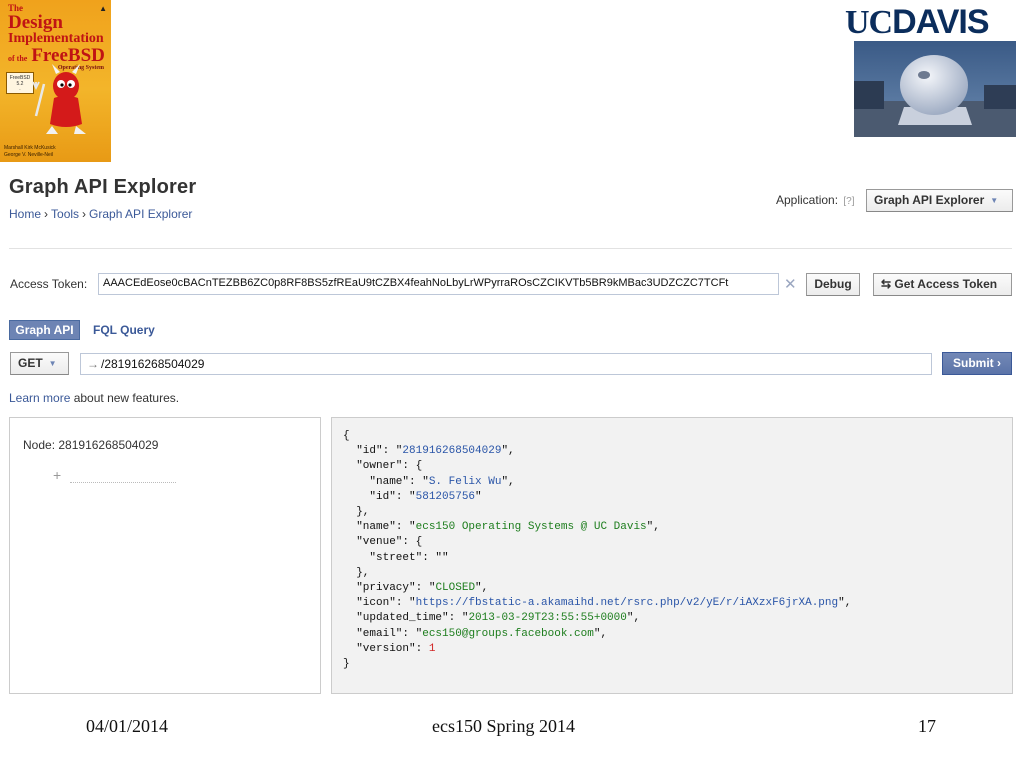  Describe the element at coordinates (848, 201) in the screenshot. I see `application-help-link: [?]` at that location.